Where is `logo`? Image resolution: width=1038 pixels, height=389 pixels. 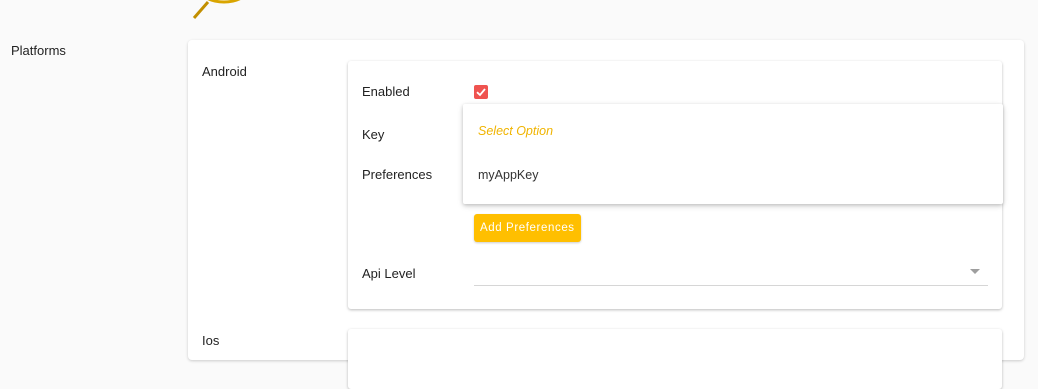 logo is located at coordinates (223, 10).